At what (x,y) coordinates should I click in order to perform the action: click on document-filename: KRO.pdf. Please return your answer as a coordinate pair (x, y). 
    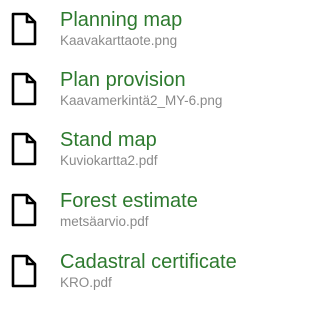
    Looking at the image, I should click on (86, 282).